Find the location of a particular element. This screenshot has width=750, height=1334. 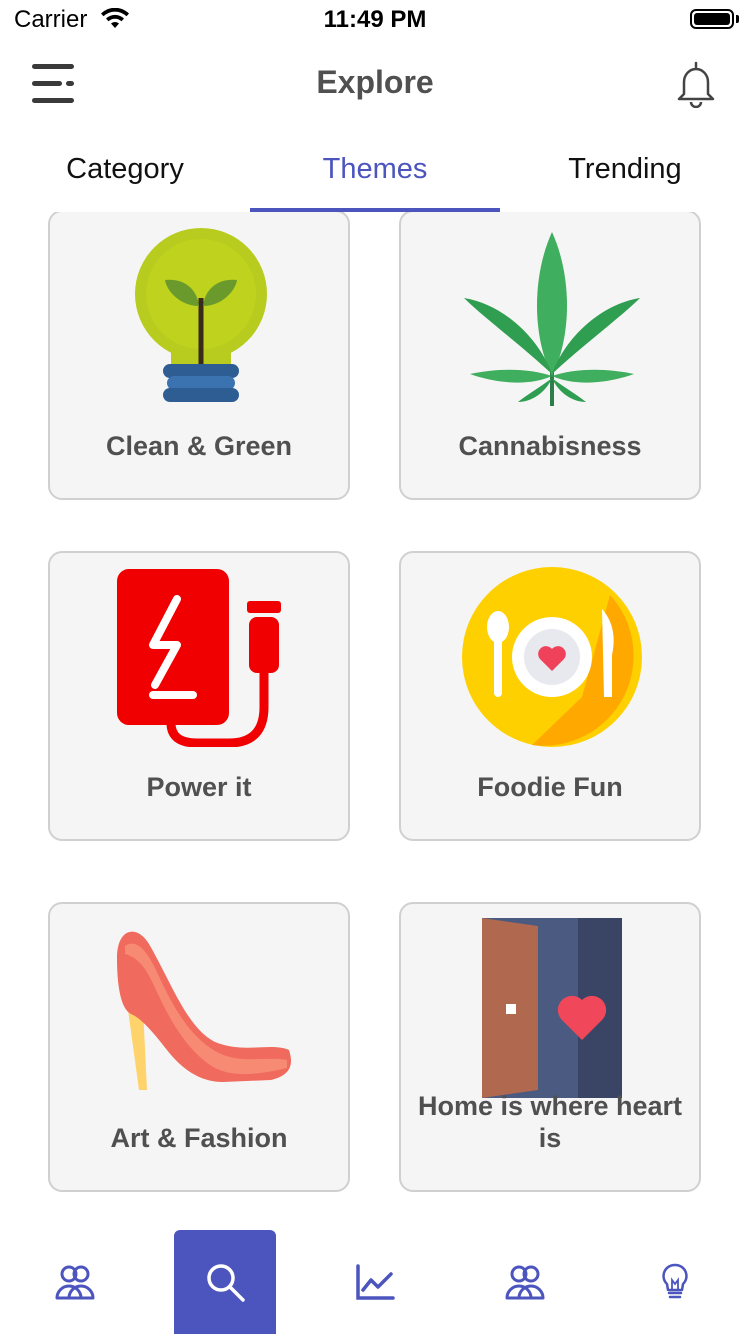

line-chart-icon is located at coordinates (375, 1282).